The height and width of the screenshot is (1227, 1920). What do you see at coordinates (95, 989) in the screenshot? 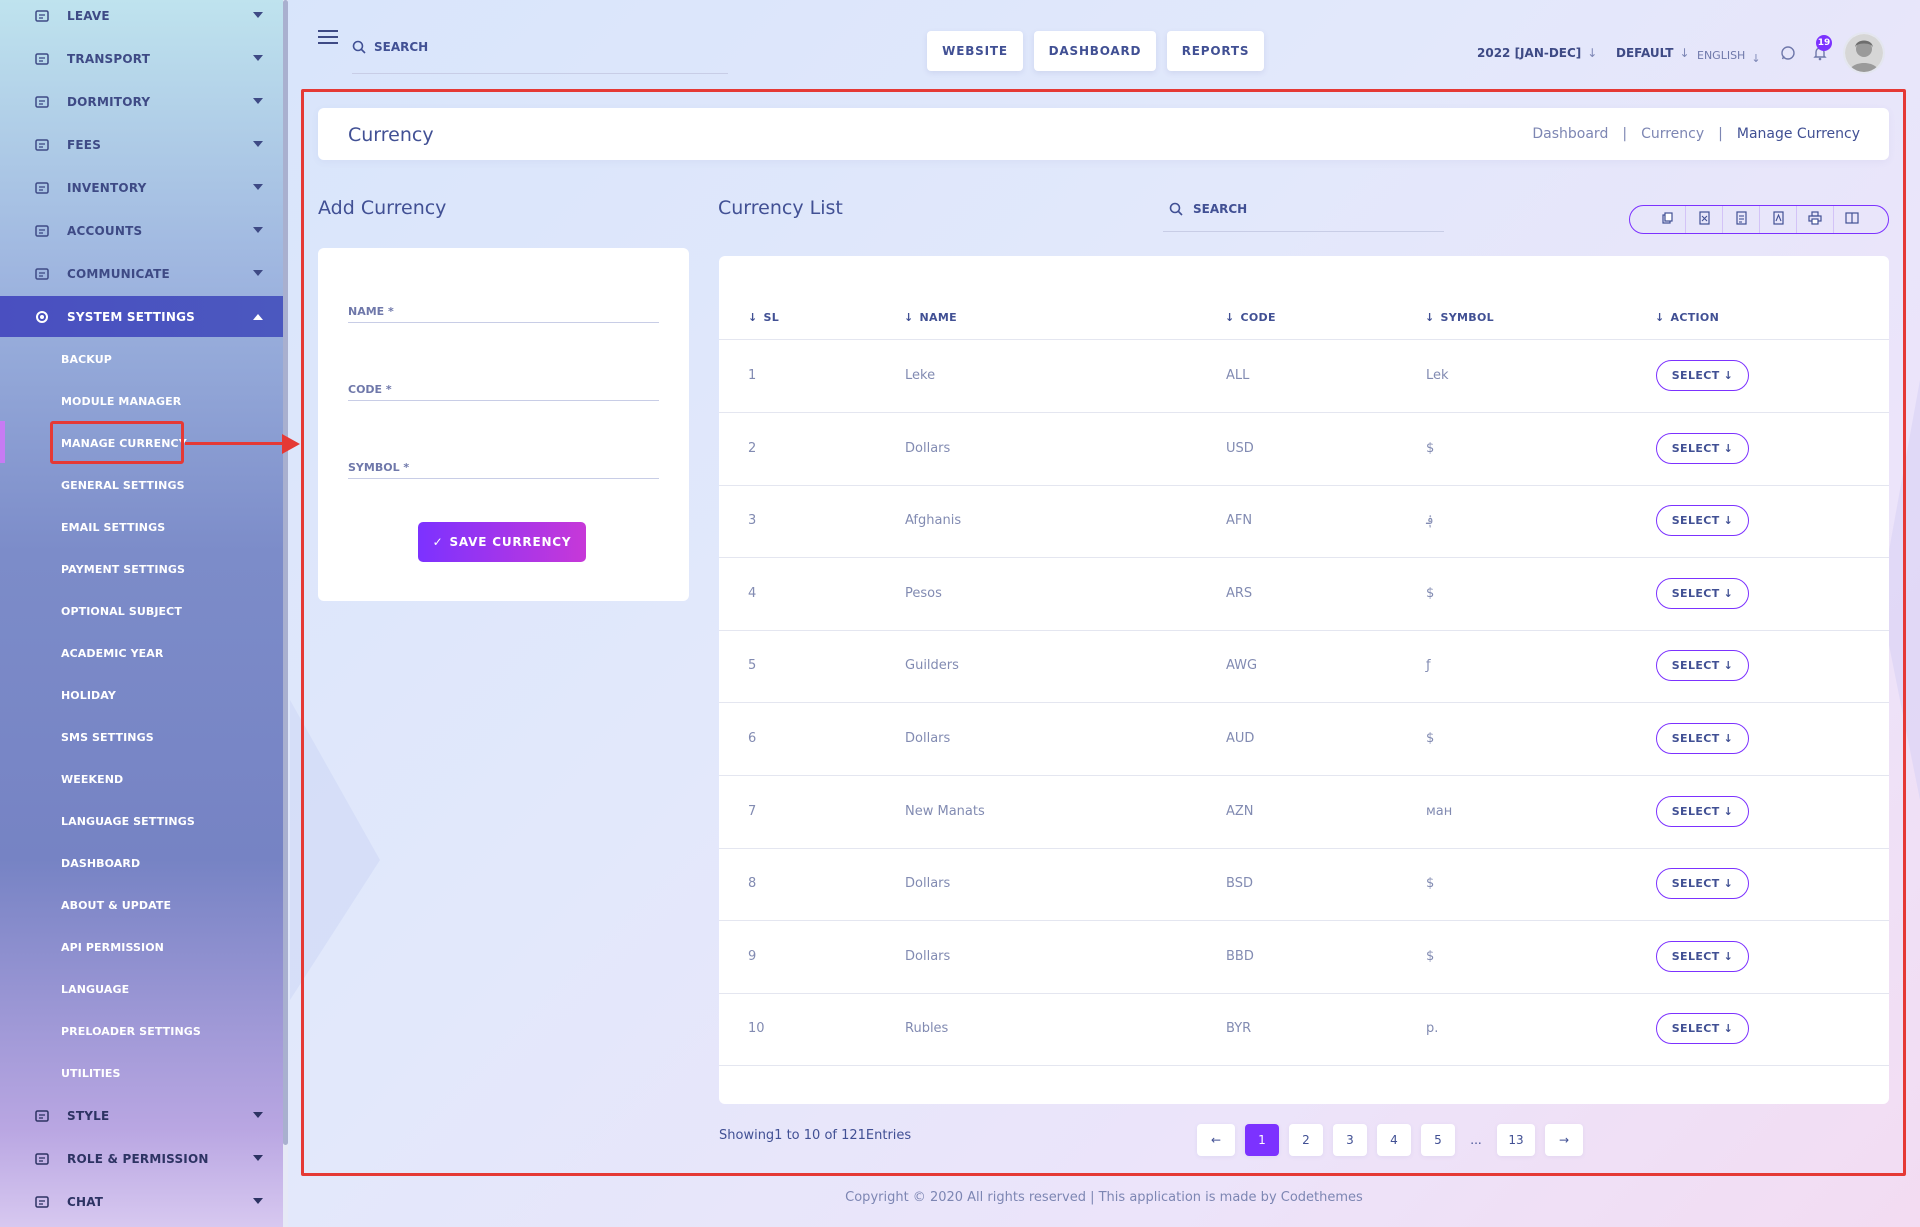
I see `sidebar-subitem-language: LANGUAGE` at bounding box center [95, 989].